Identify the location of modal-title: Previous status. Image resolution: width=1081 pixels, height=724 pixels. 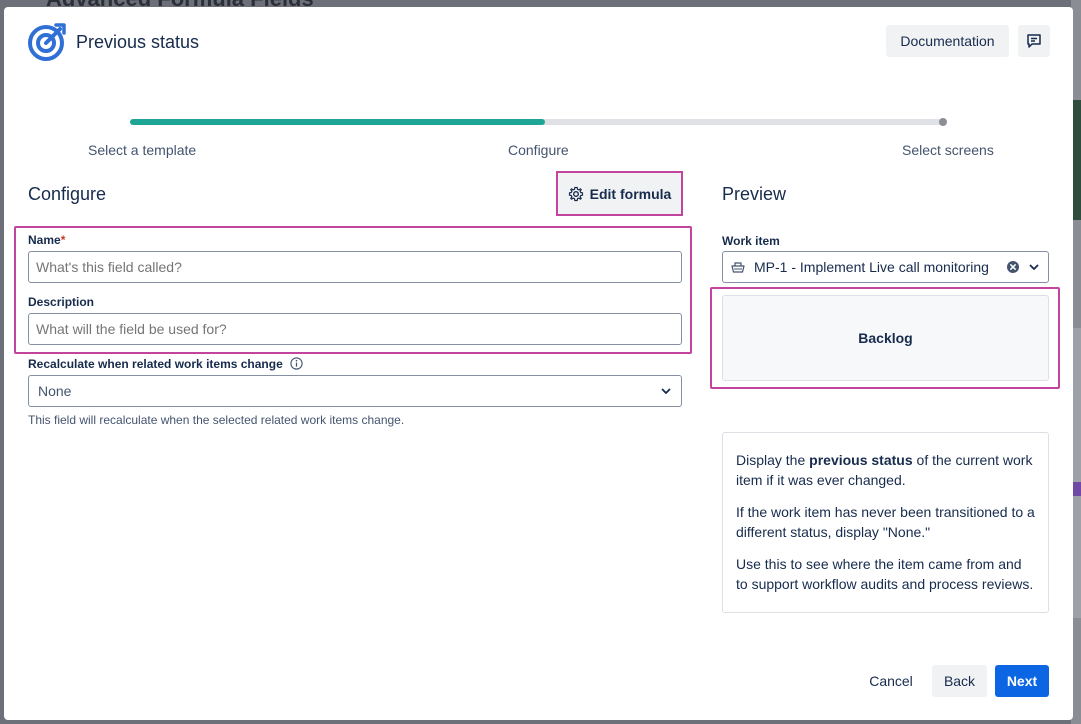
(138, 42).